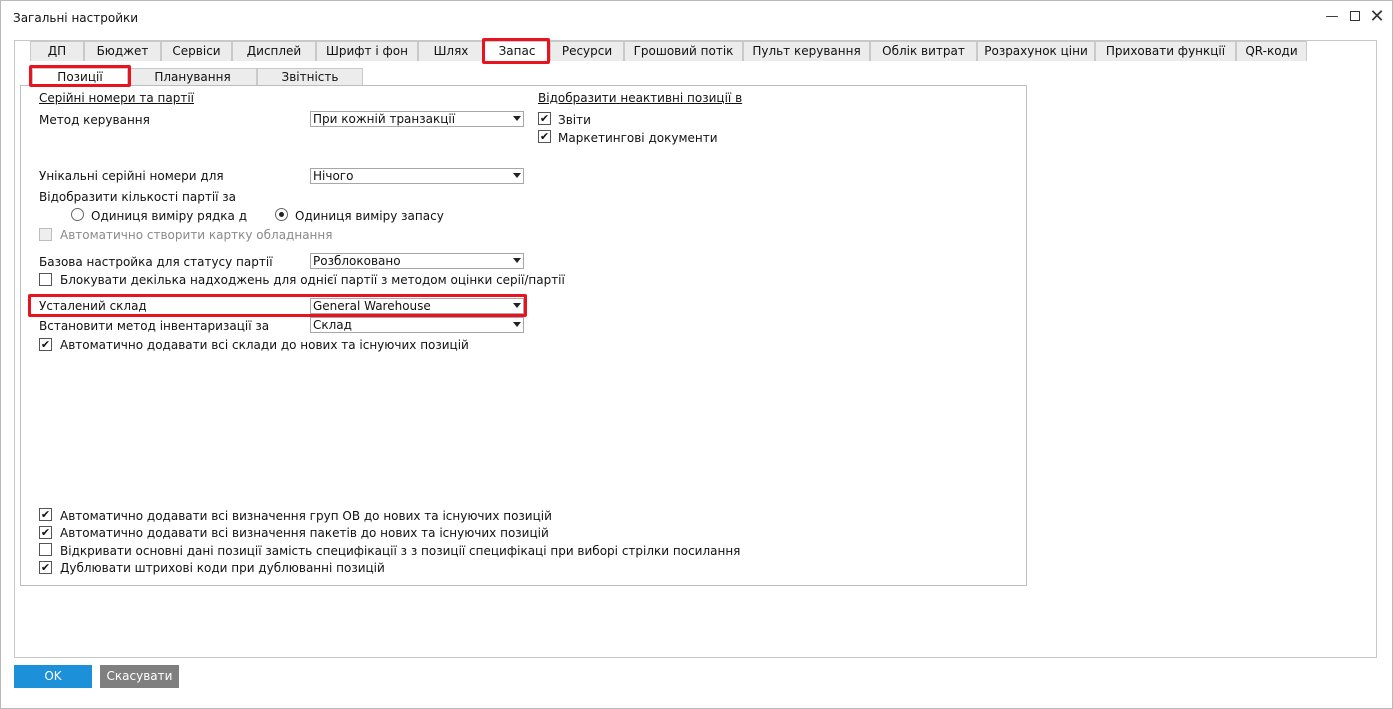  Describe the element at coordinates (1036, 51) in the screenshot. I see `tab-price-calc: Розрахунок ціни` at that location.